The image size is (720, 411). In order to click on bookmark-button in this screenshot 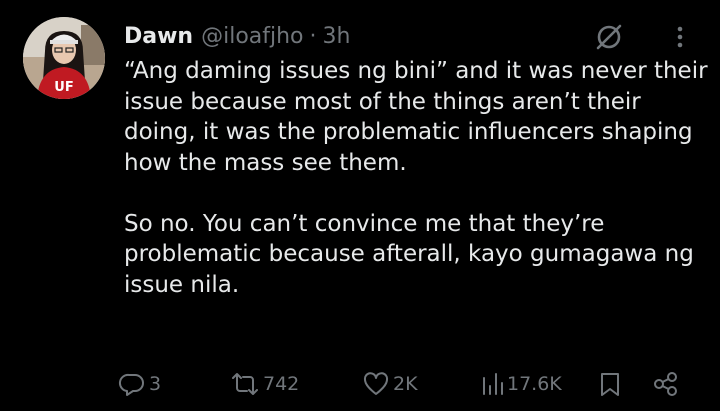, I will do `click(610, 384)`.